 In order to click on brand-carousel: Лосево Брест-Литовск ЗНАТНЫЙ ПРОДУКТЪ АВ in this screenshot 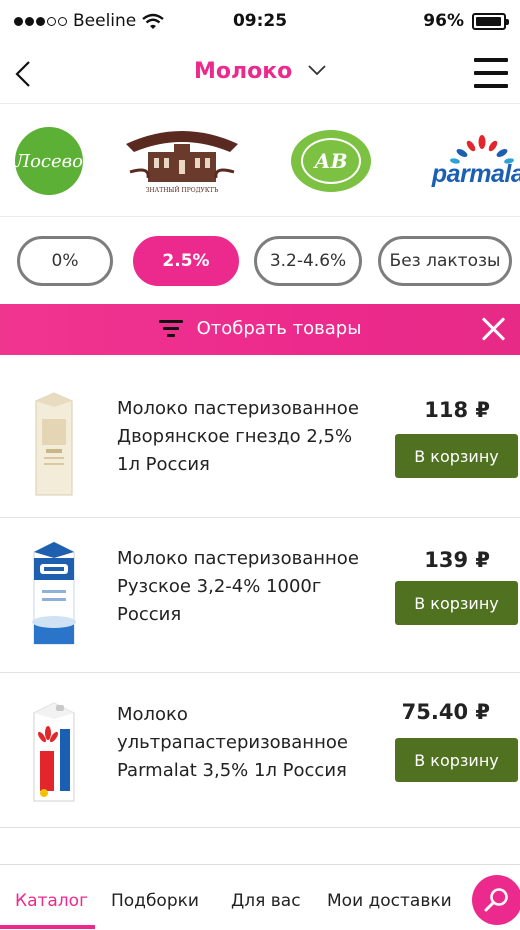, I will do `click(260, 161)`.